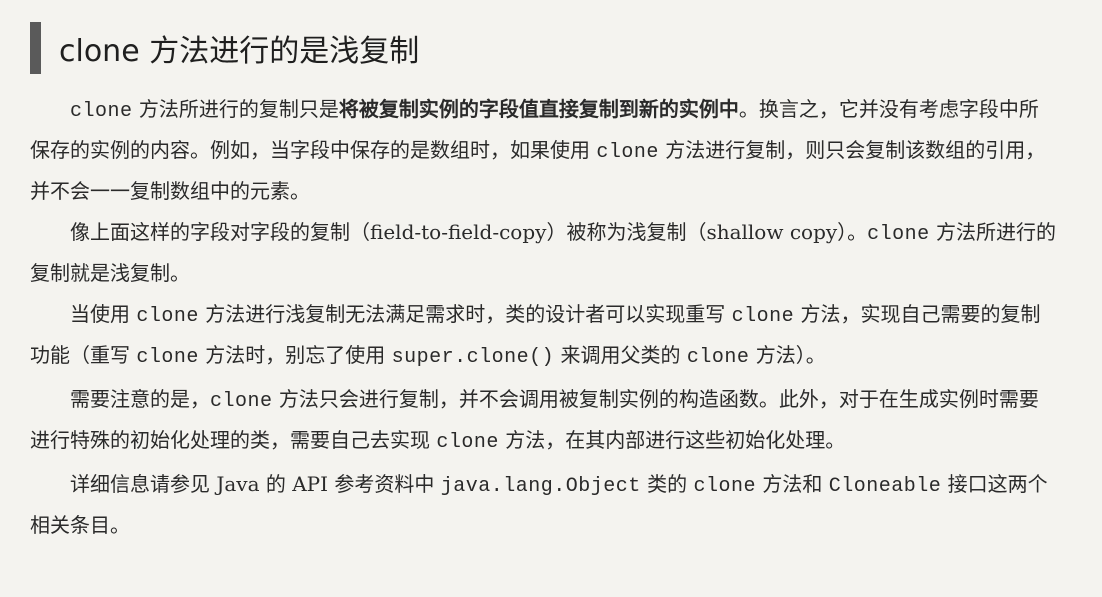 This screenshot has width=1102, height=597. Describe the element at coordinates (239, 51) in the screenshot. I see `heading-title: clone 方法进行的是浅复制` at that location.